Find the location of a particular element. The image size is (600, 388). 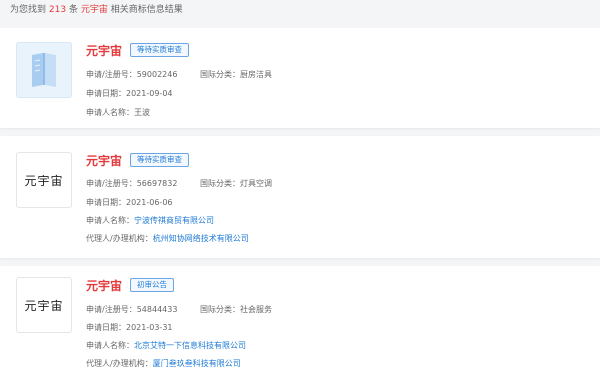

class-value: 灯具空调 is located at coordinates (256, 183).